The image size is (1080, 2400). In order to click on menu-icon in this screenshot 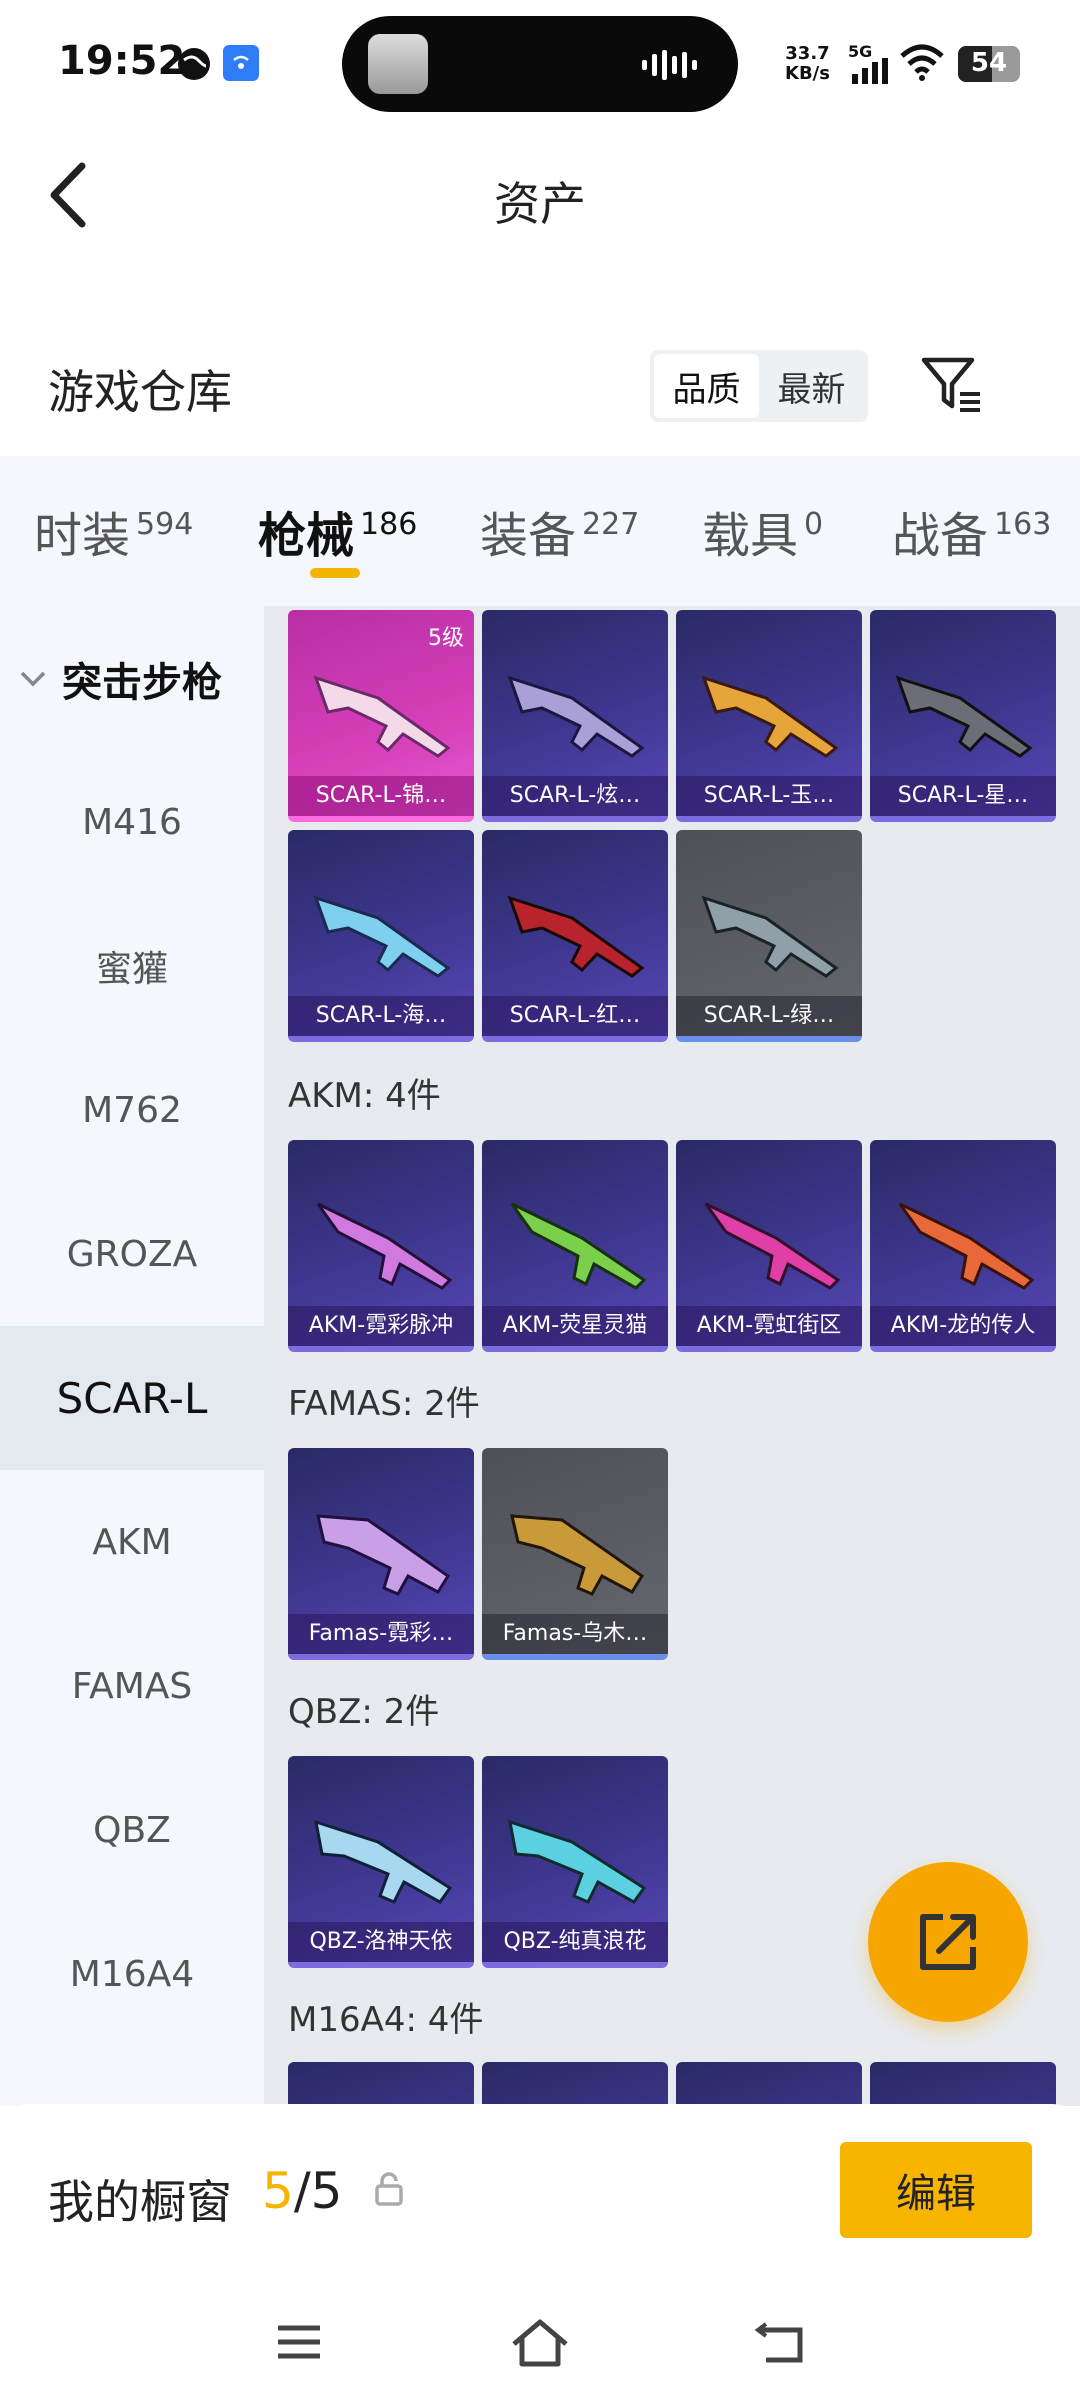, I will do `click(299, 2342)`.